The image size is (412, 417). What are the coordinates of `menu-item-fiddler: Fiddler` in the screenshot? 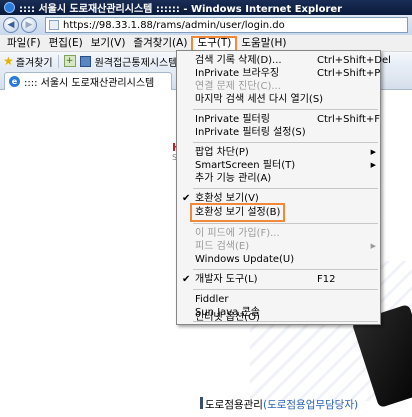 It's located at (278, 299).